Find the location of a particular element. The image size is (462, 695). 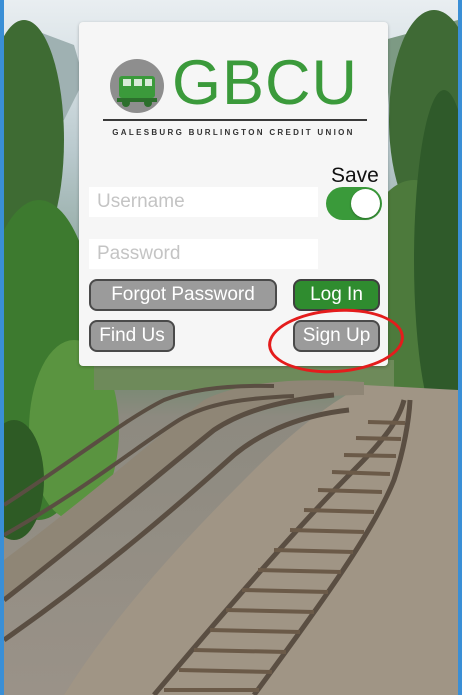

brand-tagline: GALESBURG BURLINGTON CREDIT UNION is located at coordinates (233, 132).